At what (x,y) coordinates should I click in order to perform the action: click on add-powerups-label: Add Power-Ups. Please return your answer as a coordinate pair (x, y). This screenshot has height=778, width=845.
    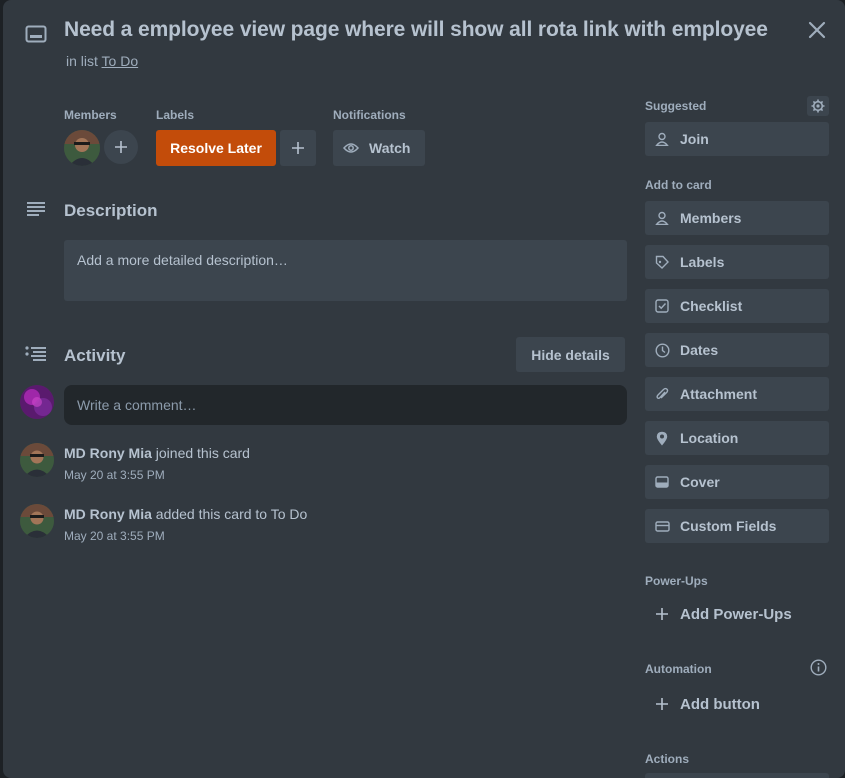
    Looking at the image, I should click on (736, 614).